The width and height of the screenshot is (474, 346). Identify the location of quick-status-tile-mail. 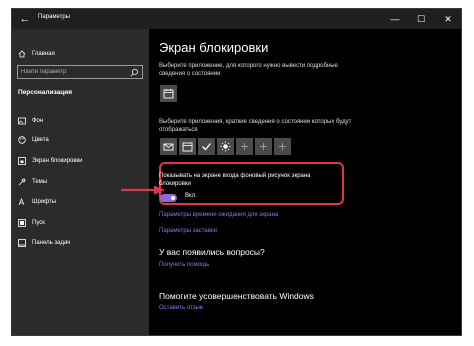
(168, 146).